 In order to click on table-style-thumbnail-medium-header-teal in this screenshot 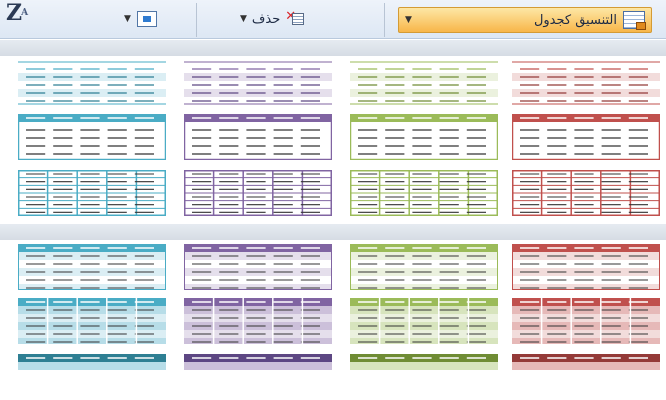, I will do `click(92, 137)`.